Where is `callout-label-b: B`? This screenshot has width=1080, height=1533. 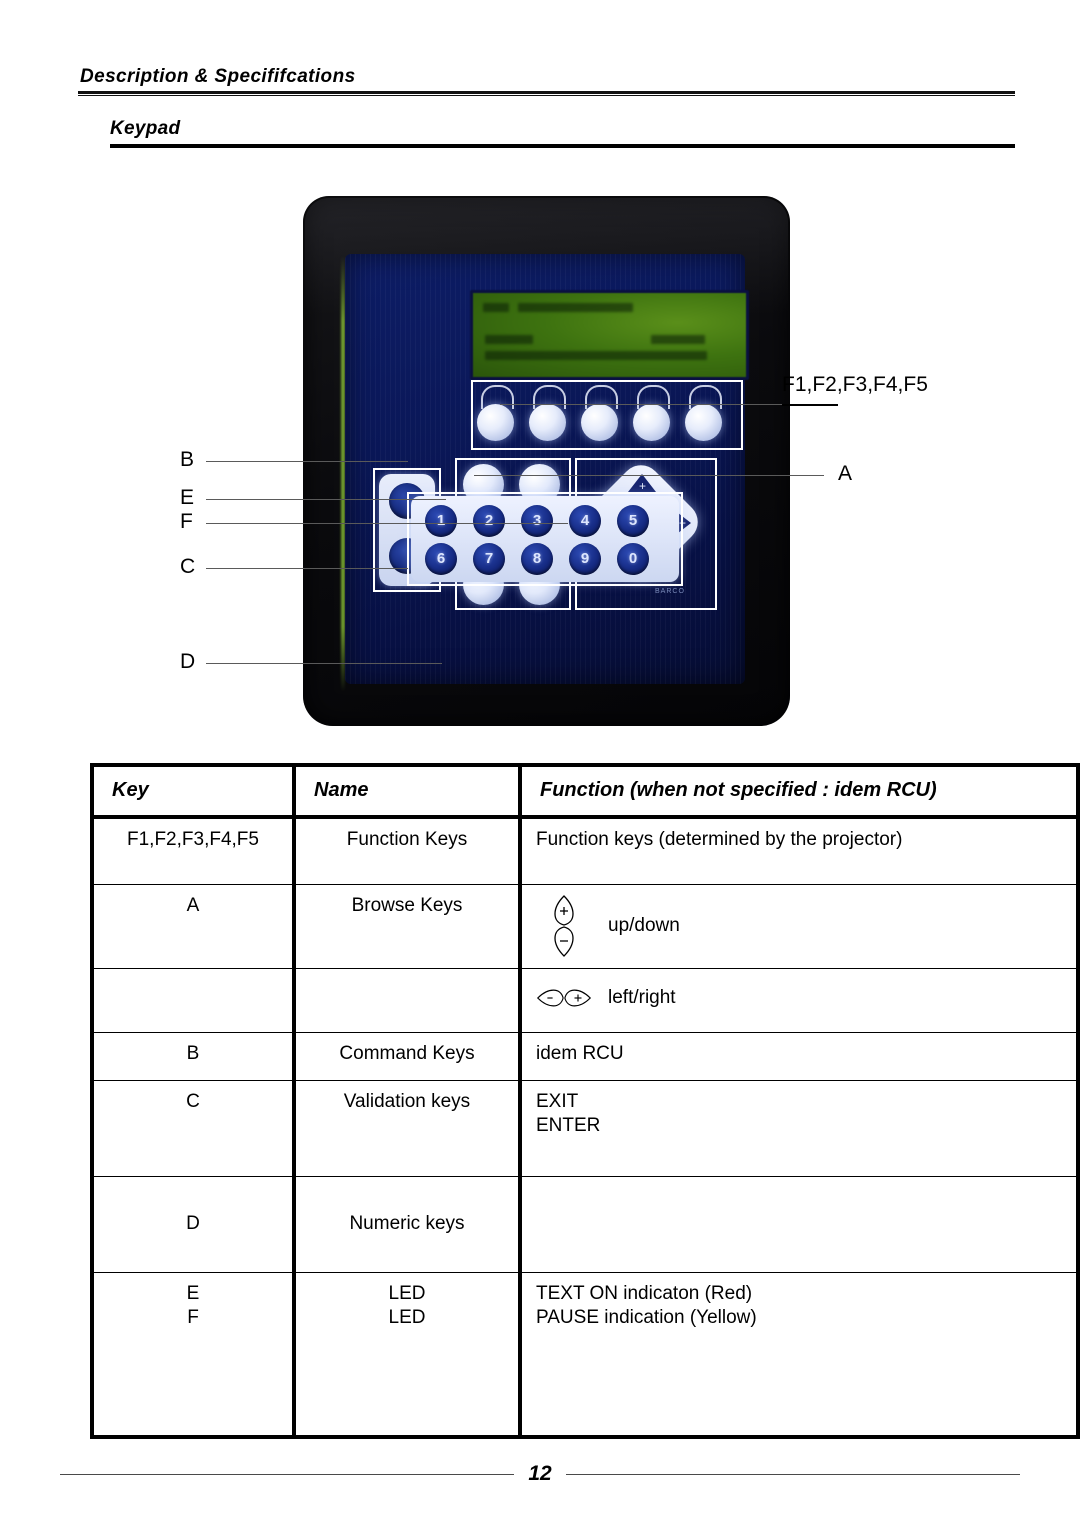 callout-label-b: B is located at coordinates (187, 459).